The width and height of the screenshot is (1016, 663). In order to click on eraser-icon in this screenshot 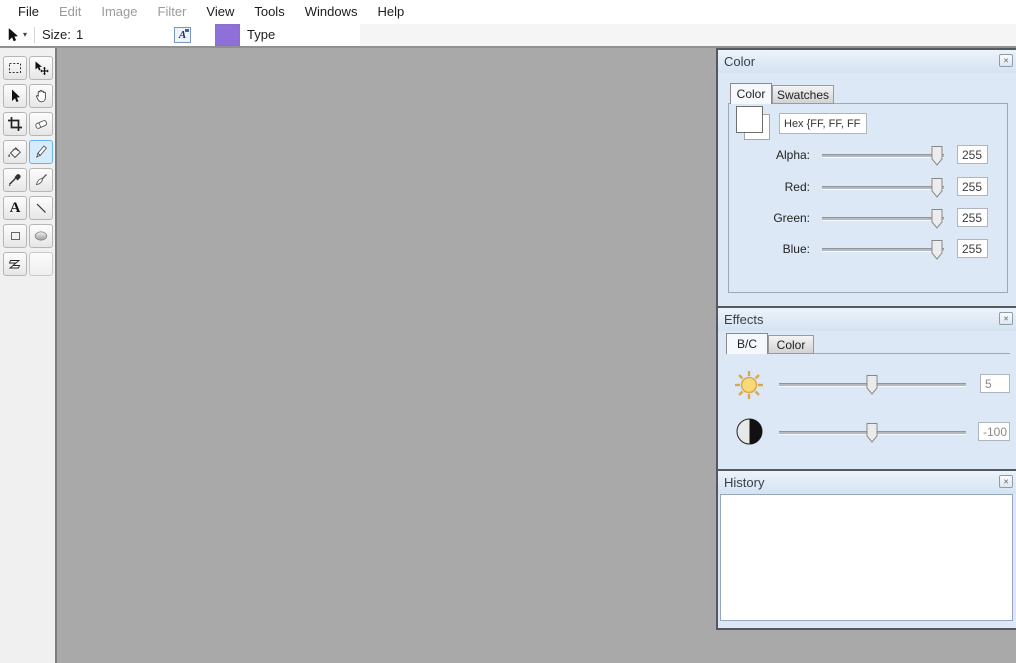, I will do `click(41, 124)`.